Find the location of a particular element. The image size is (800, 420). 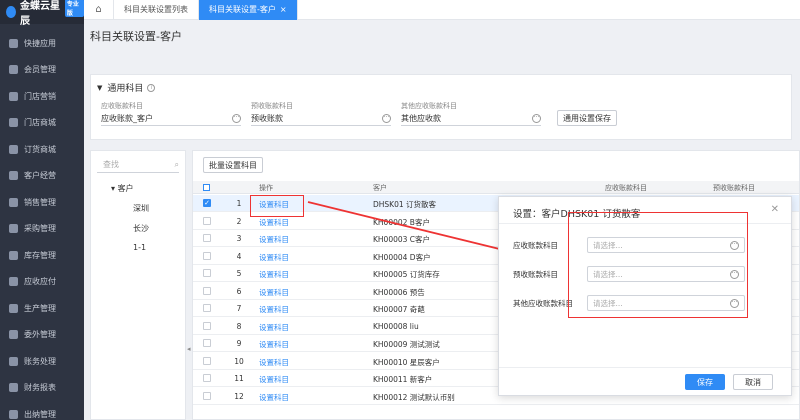

logo-icon is located at coordinates (11, 12).